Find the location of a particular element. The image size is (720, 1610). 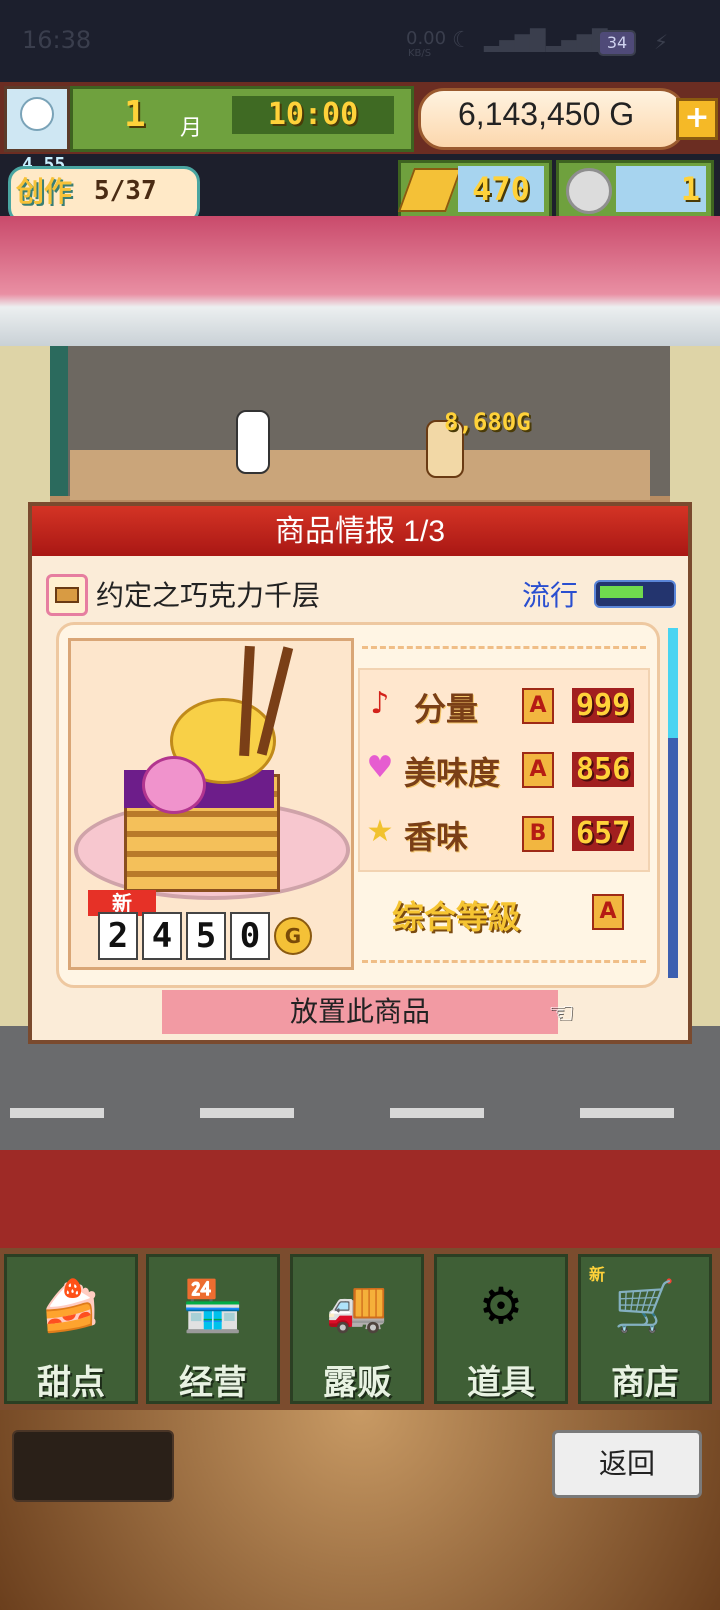

music-note-icon: ♪ is located at coordinates (380, 703).